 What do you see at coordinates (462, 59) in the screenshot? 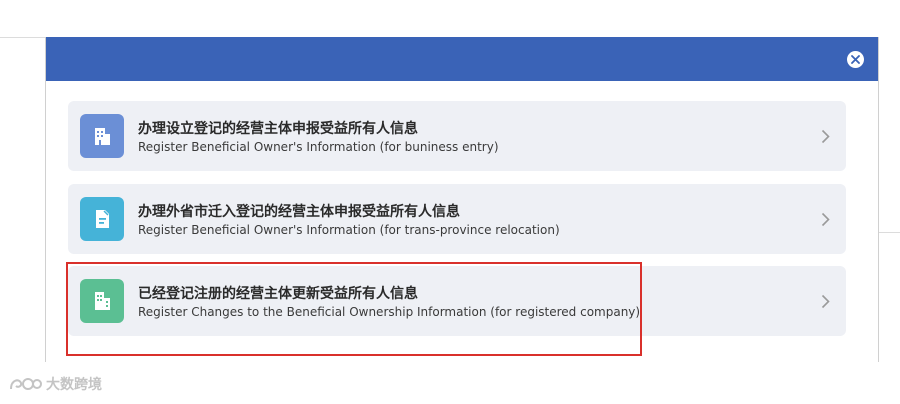
I see `modal-header` at bounding box center [462, 59].